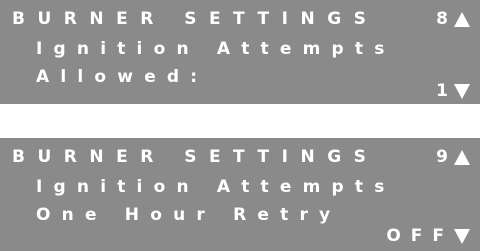  Describe the element at coordinates (453, 91) in the screenshot. I see `value-indicator: 1` at that location.